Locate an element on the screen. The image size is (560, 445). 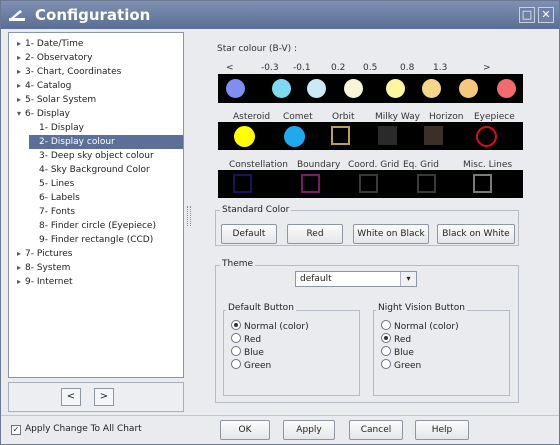
maximize-button: □ is located at coordinates (527, 15).